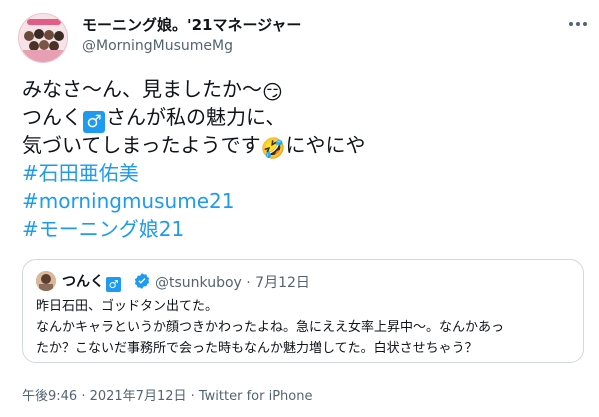 This screenshot has width=599, height=417. I want to click on hashtag-link: #morningmusume21, so click(128, 201).